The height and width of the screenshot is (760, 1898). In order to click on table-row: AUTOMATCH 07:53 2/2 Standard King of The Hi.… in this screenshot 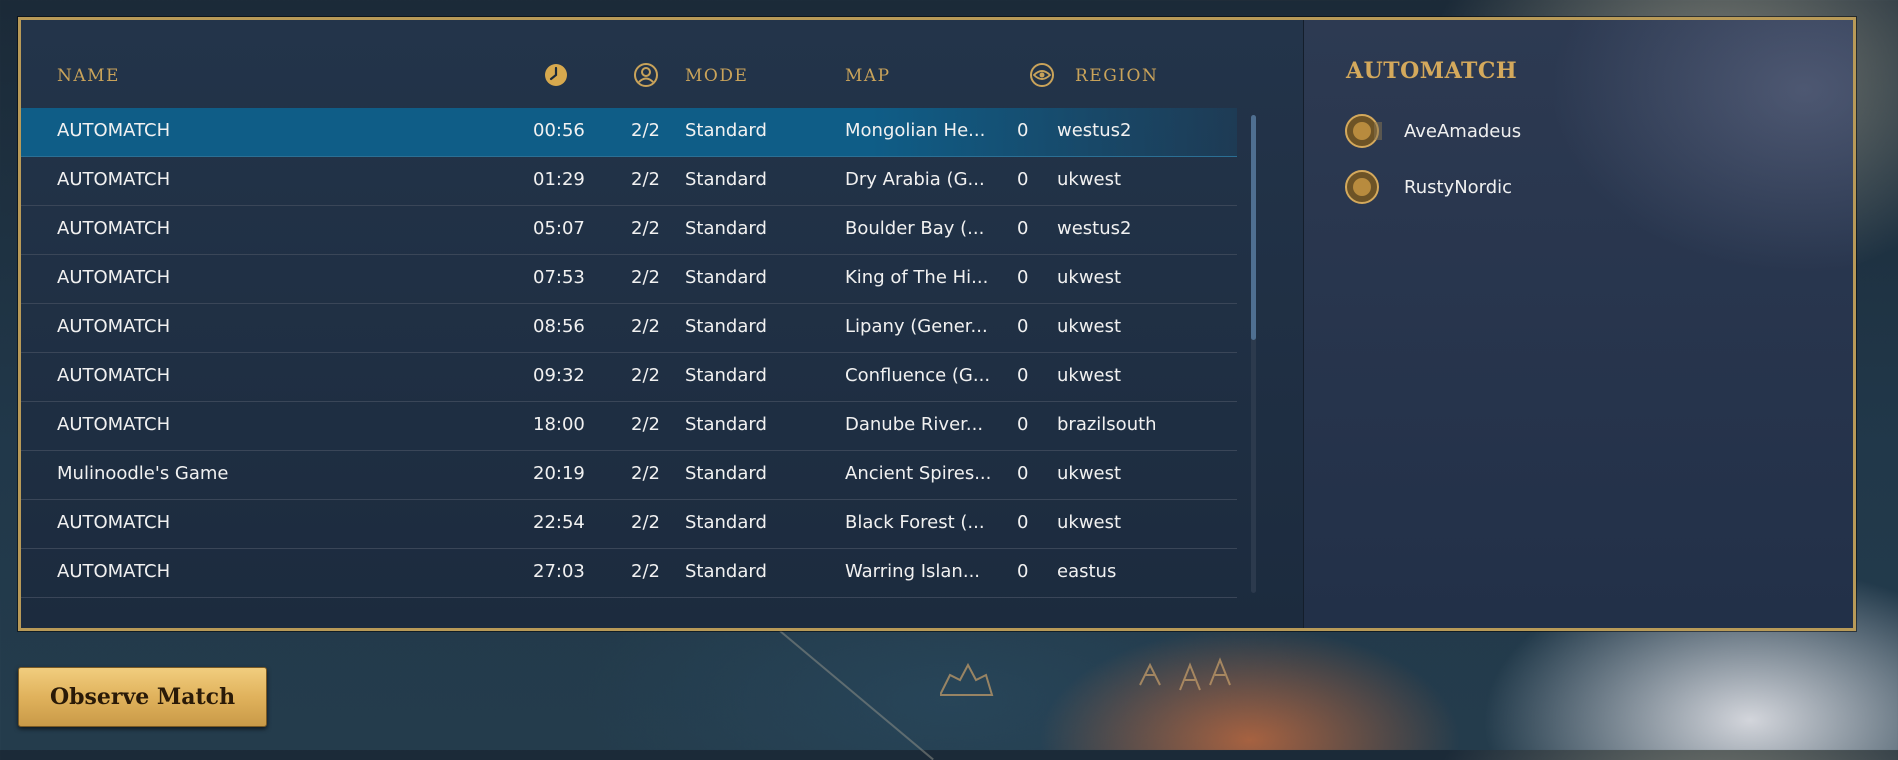, I will do `click(629, 279)`.